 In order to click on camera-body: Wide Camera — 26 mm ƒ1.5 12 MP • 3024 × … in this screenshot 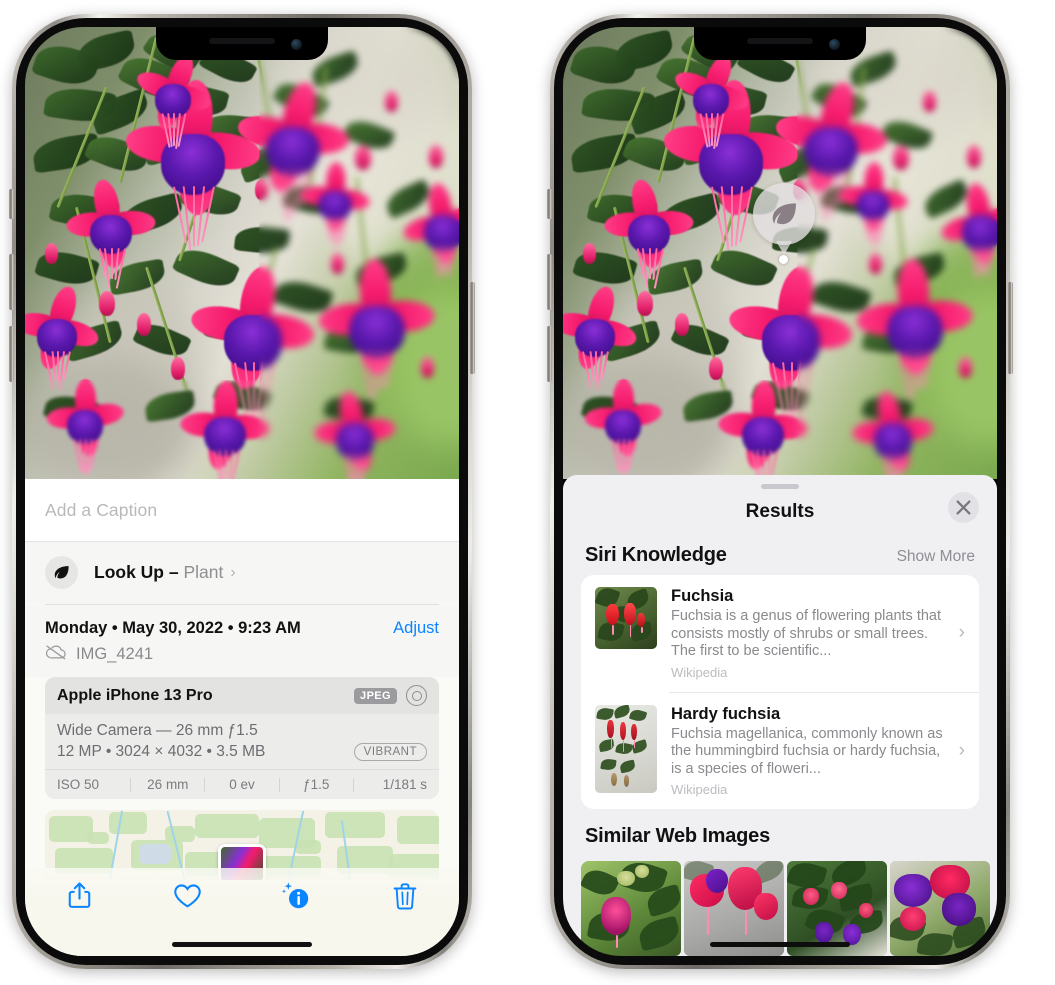, I will do `click(242, 741)`.